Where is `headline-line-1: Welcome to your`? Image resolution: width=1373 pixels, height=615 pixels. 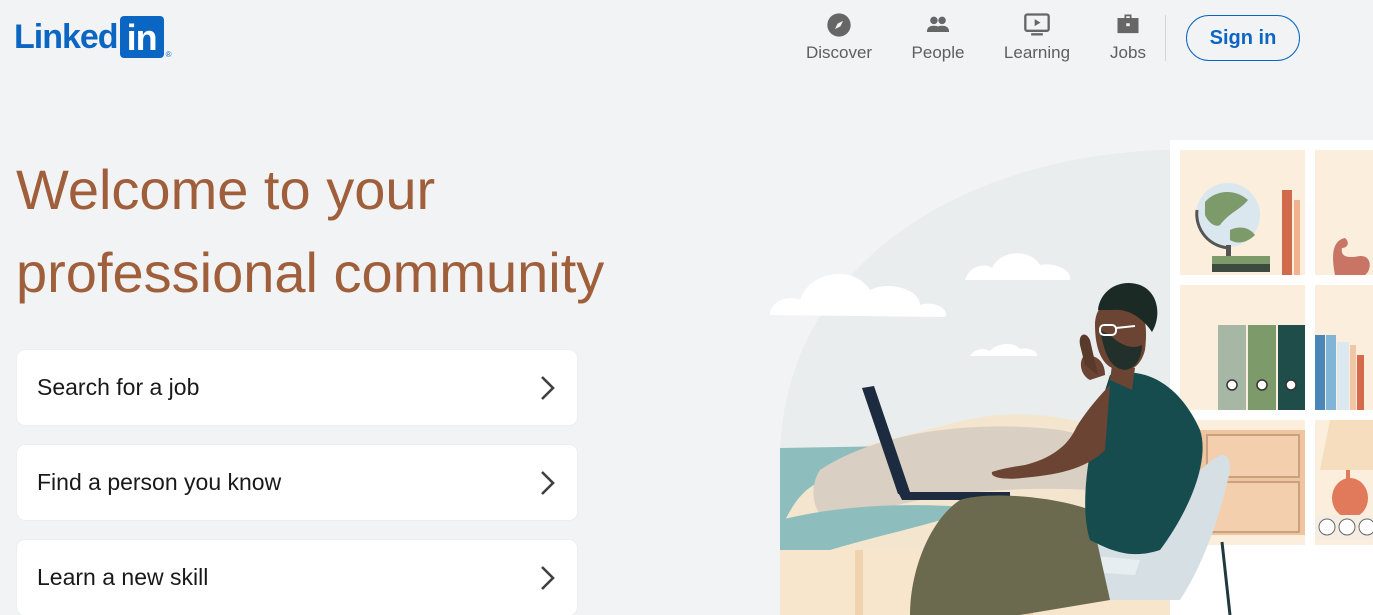 headline-line-1: Welcome to your is located at coordinates (226, 189).